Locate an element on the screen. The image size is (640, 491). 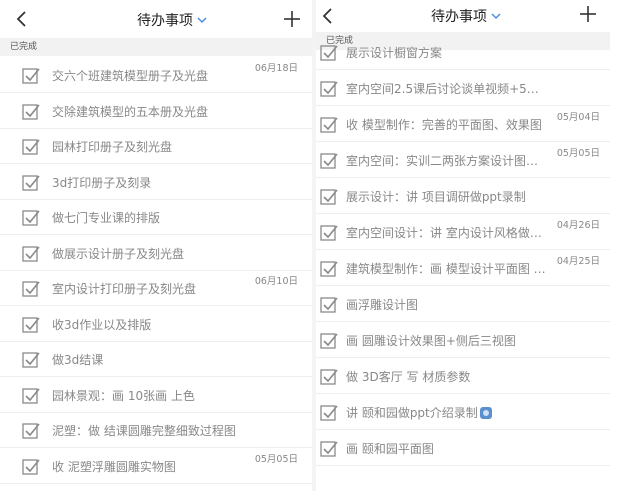
todo-item-date: 04月26日 is located at coordinates (578, 225).